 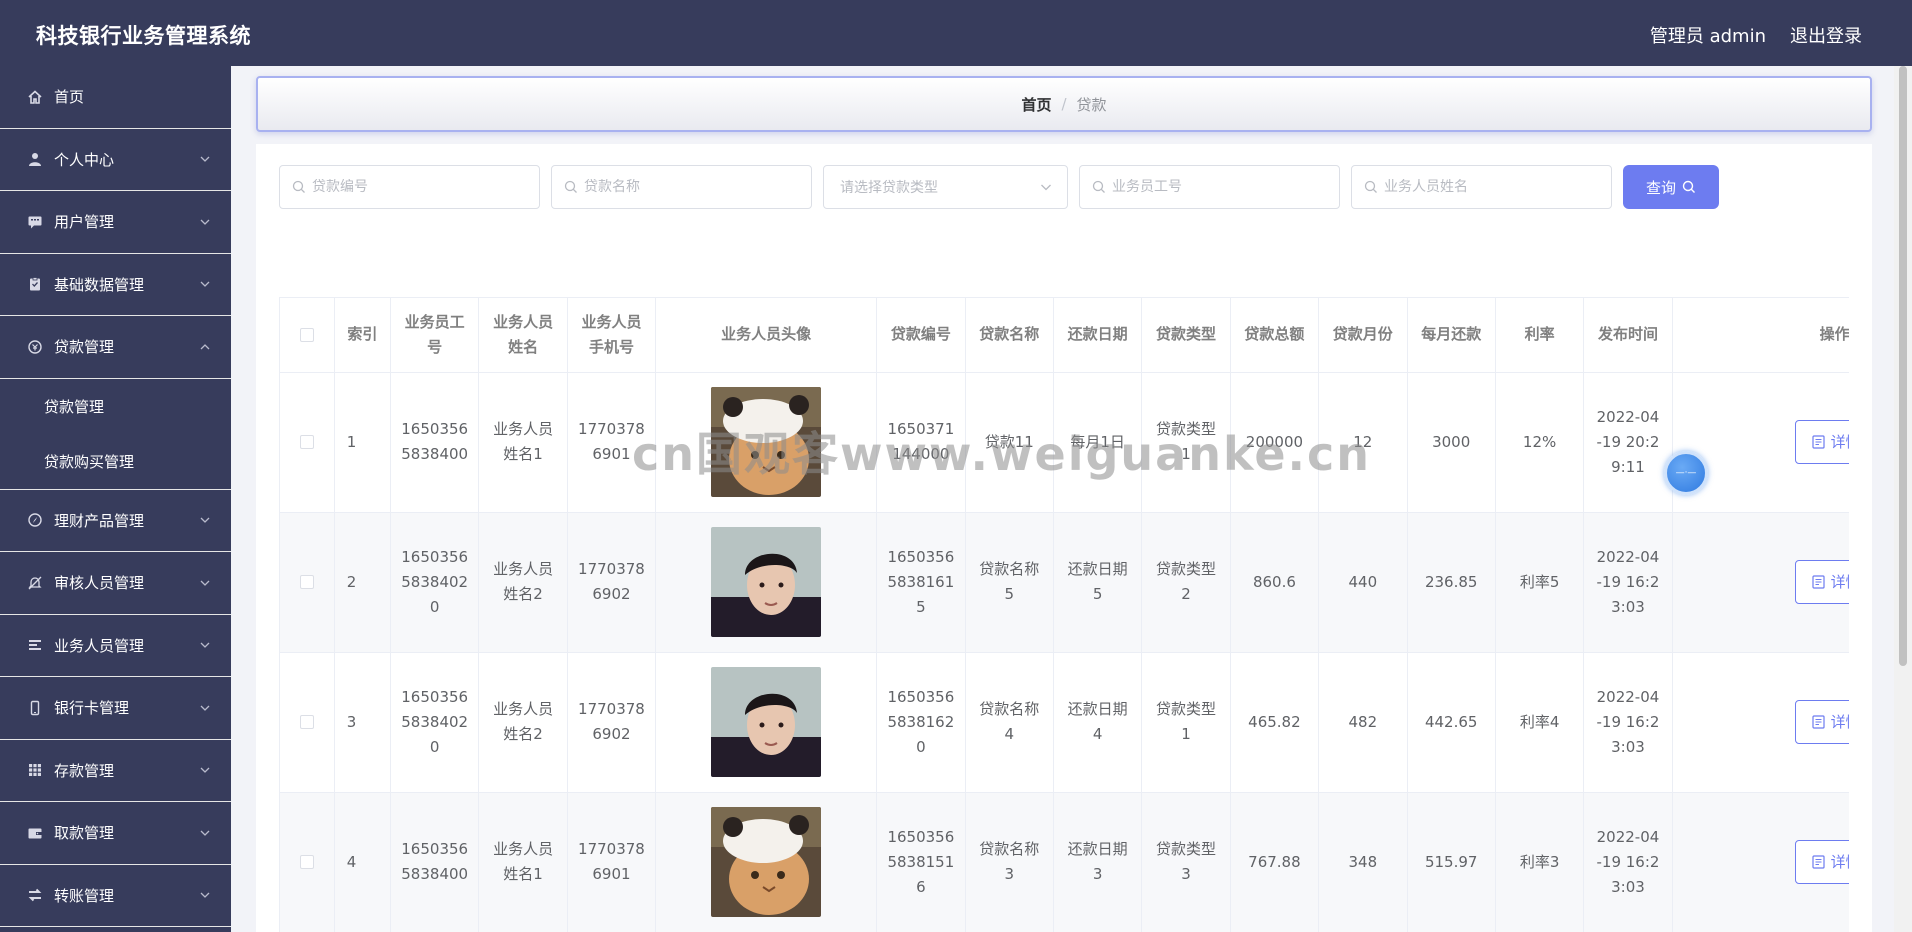 I want to click on select-all-cell, so click(x=307, y=335).